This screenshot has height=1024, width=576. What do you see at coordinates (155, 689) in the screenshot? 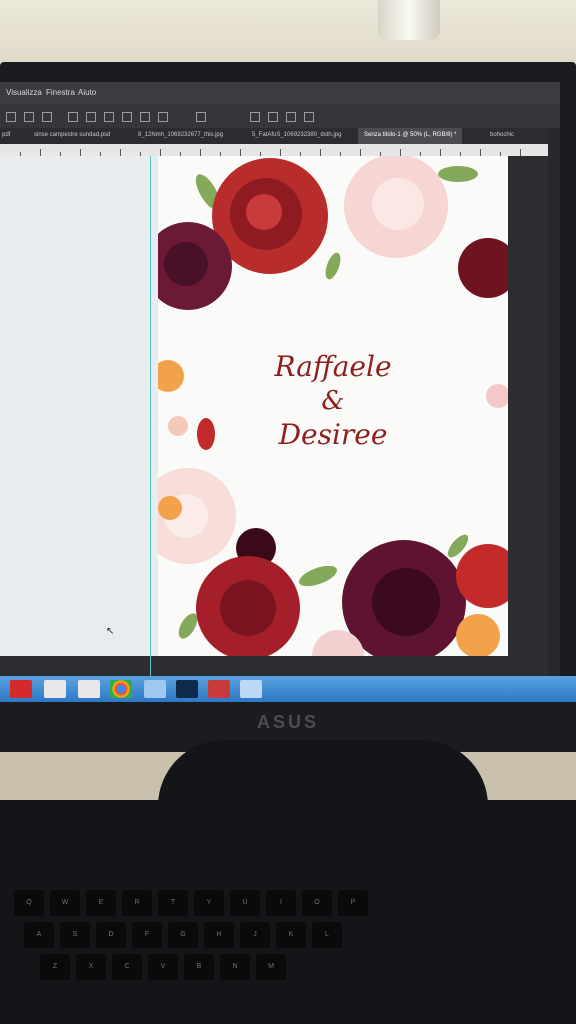
I see `explorer-icon` at bounding box center [155, 689].